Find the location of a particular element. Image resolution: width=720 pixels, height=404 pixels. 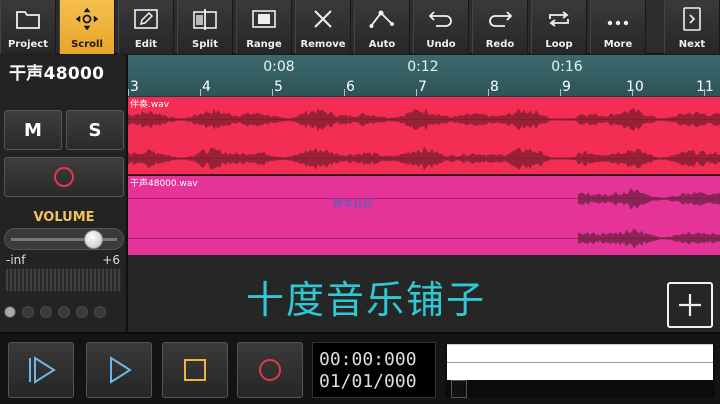

auto-label: Auto is located at coordinates (382, 44).